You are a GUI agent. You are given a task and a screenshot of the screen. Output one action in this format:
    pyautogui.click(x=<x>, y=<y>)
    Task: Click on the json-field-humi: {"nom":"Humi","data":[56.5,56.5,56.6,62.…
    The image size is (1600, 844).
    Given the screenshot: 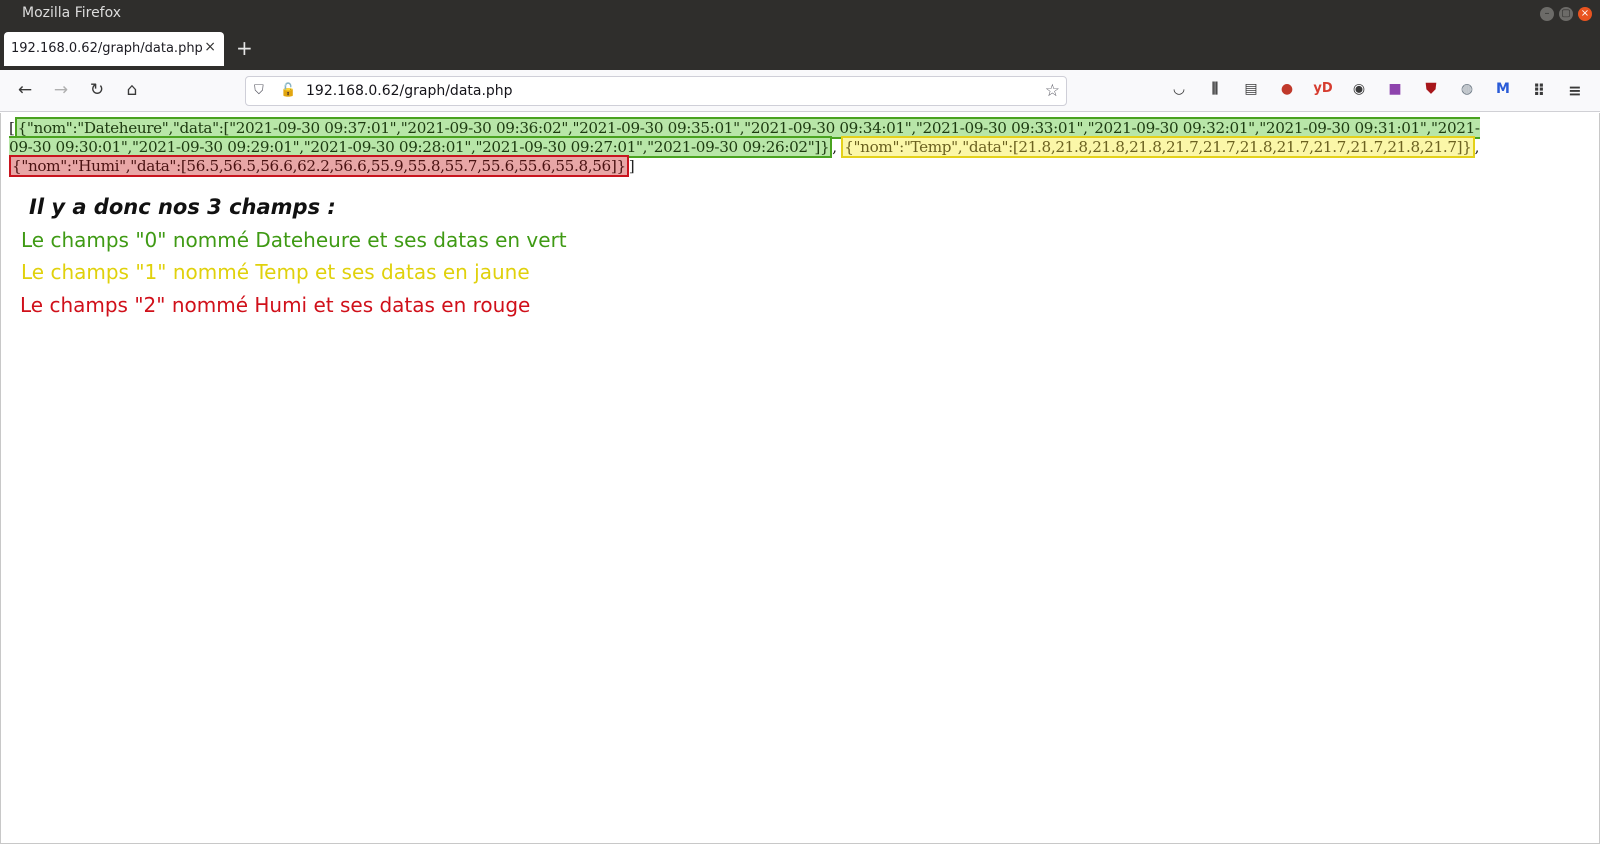 What is the action you would take?
    pyautogui.click(x=319, y=166)
    